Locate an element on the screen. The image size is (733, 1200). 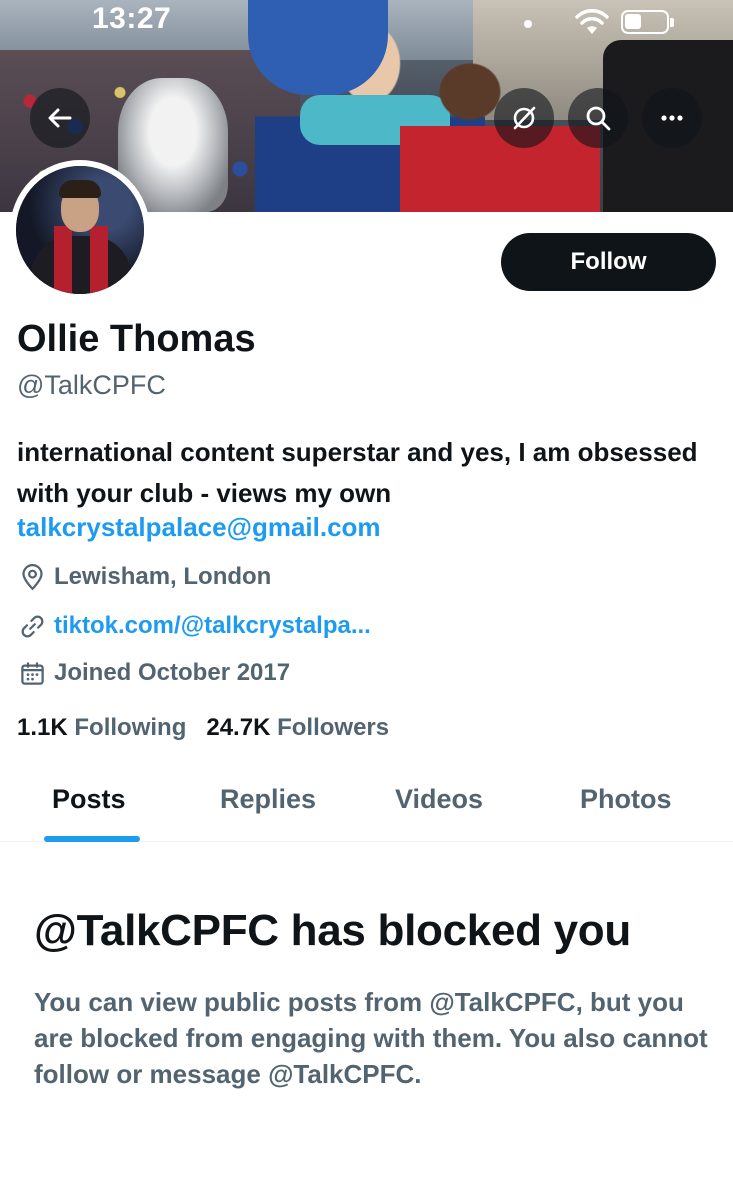
search-icon is located at coordinates (598, 118).